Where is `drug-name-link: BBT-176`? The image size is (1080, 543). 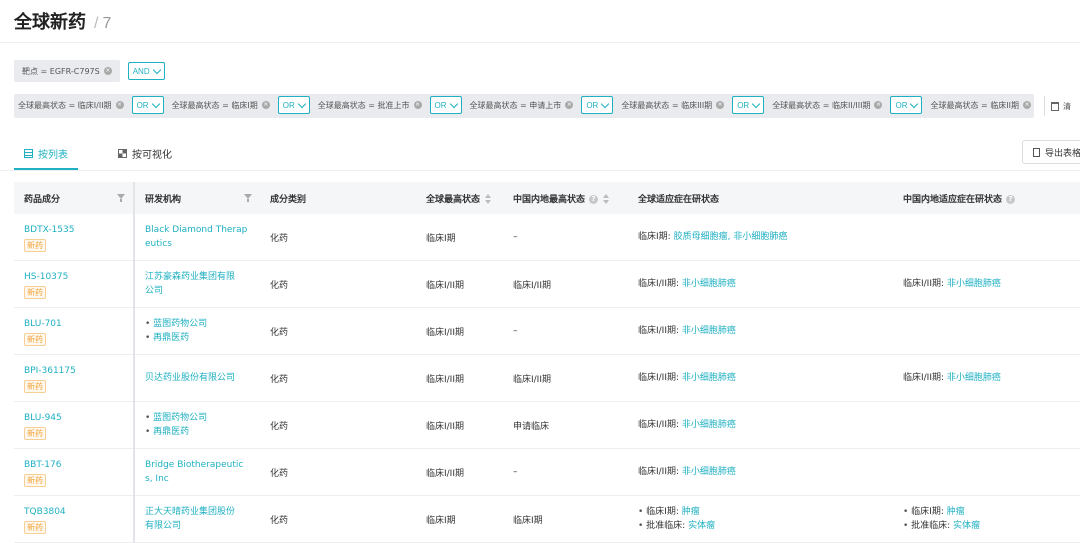 drug-name-link: BBT-176 is located at coordinates (73, 465).